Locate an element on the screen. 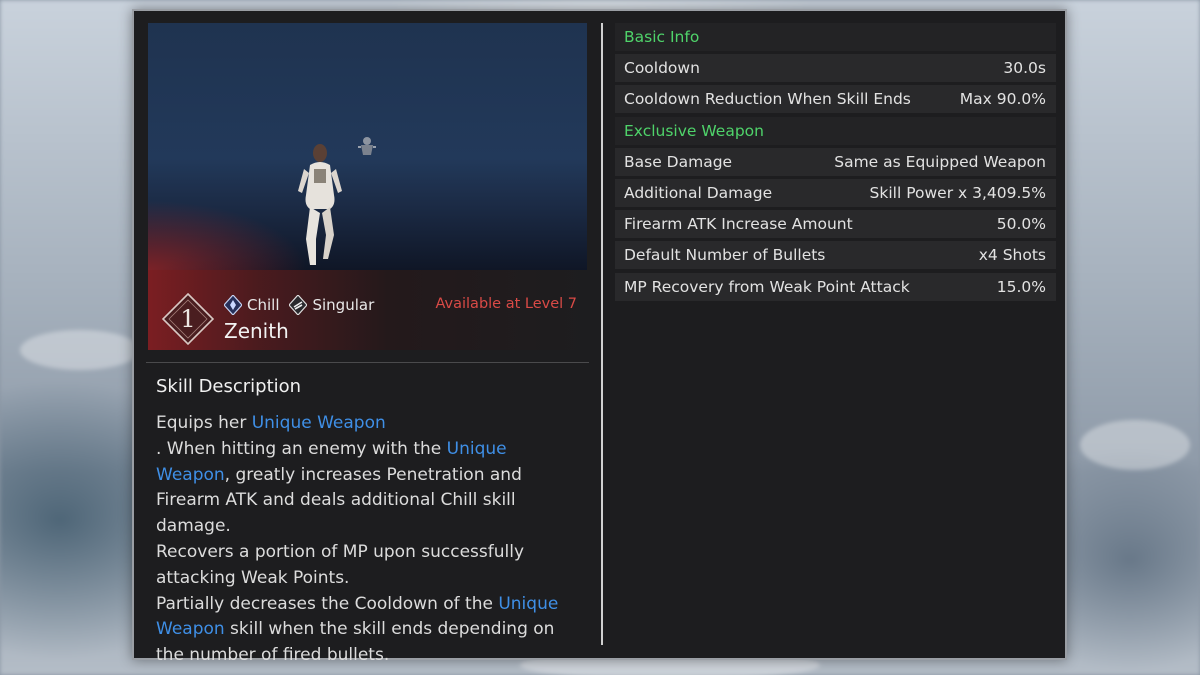 The width and height of the screenshot is (1200, 675). skill-tags: Chill Singular is located at coordinates (299, 305).